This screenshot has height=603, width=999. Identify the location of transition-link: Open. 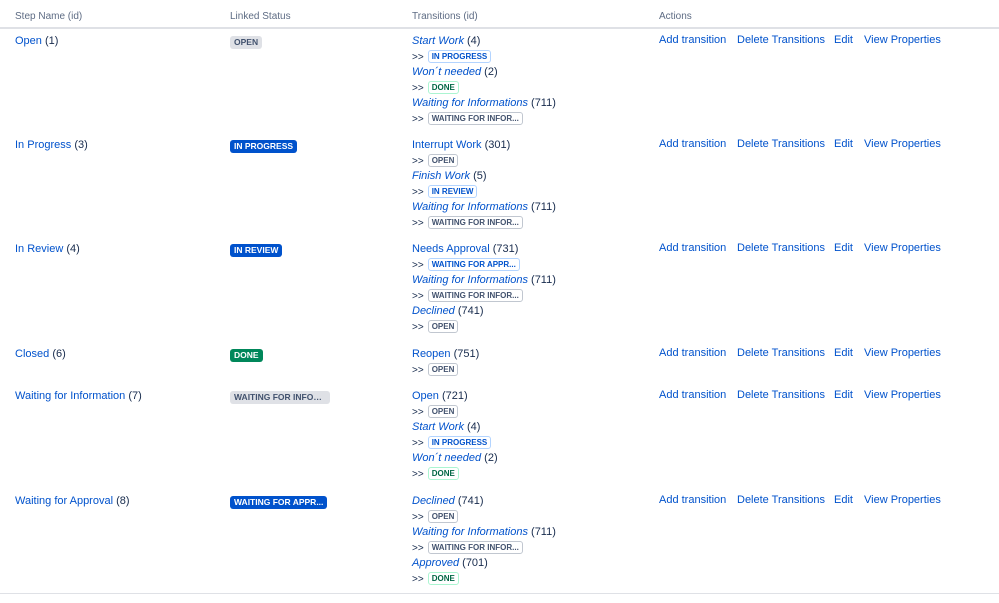
(425, 396).